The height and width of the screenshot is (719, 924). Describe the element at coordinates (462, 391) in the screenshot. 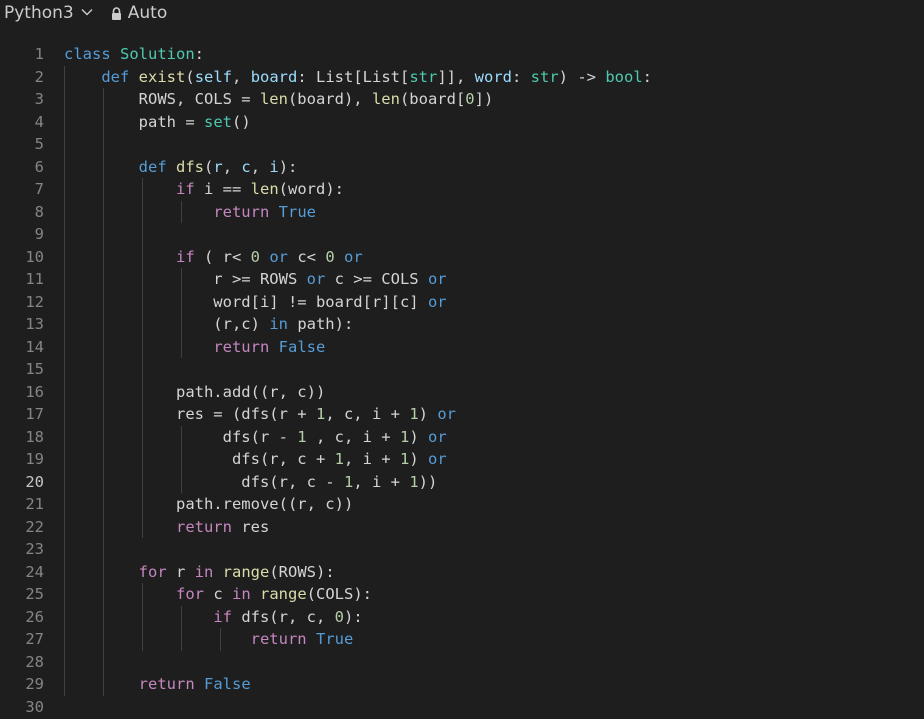

I see `code-line: 16 path.add((r, c))` at that location.